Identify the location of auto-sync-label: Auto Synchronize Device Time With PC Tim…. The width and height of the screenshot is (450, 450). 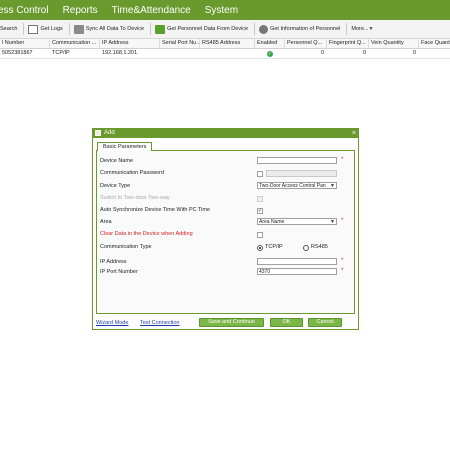
(155, 210).